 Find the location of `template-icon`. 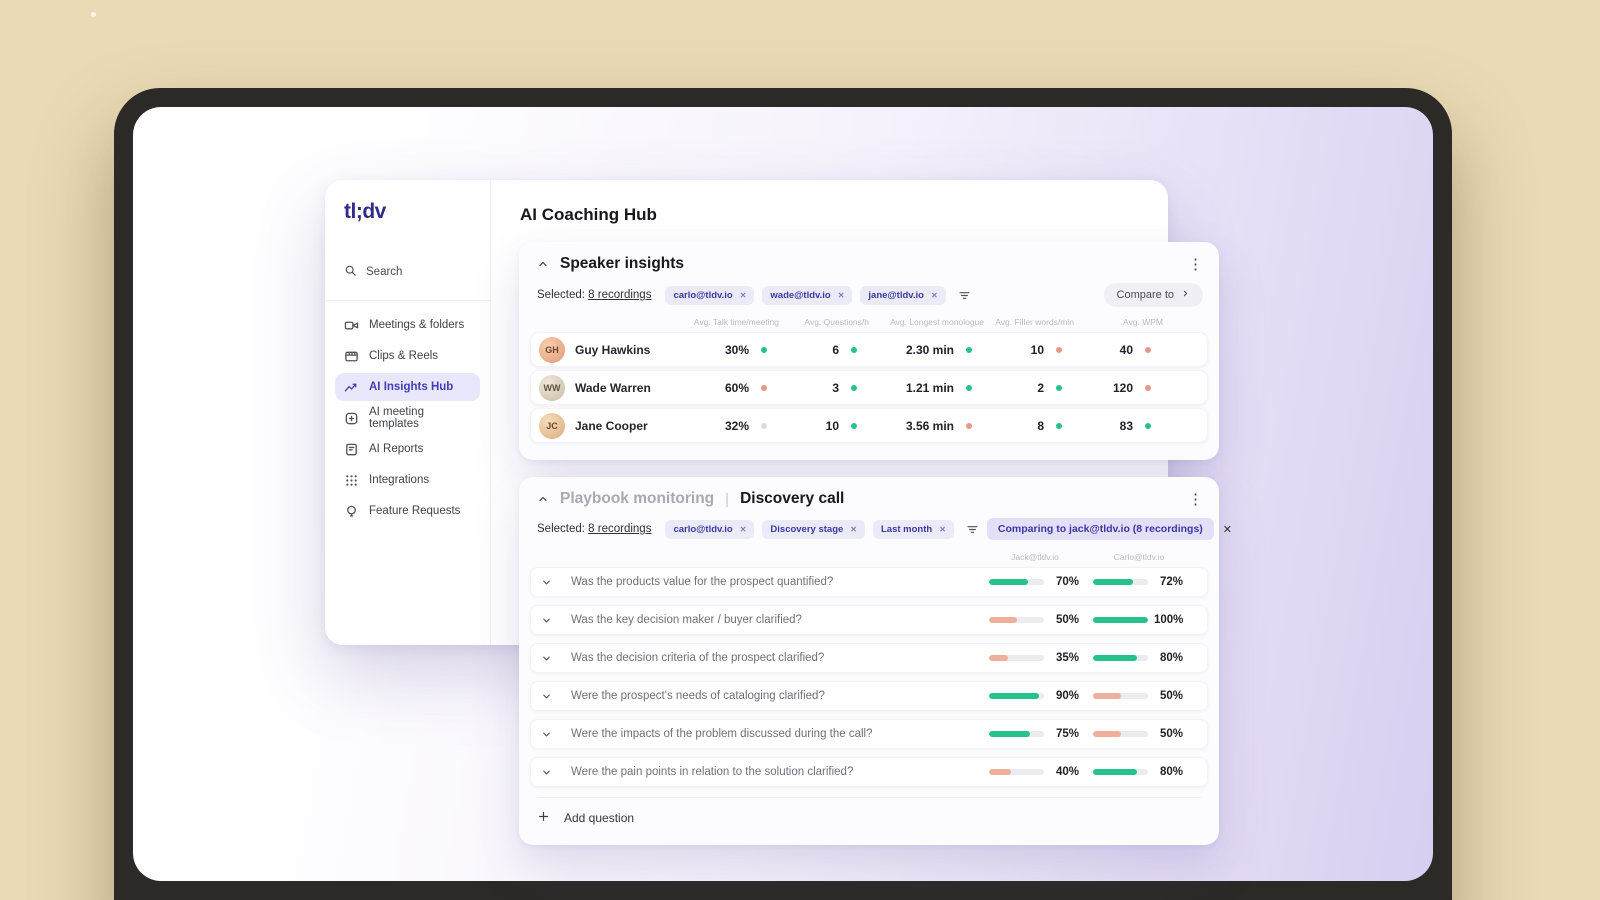

template-icon is located at coordinates (351, 418).